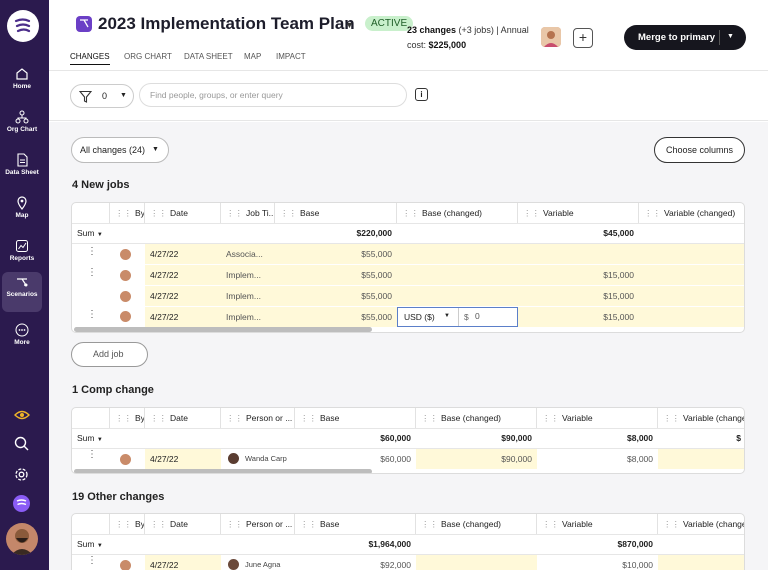 Image resolution: width=768 pixels, height=570 pixels. Describe the element at coordinates (685, 37) in the screenshot. I see `merge-to-primary-button: Merge to primary ▼` at that location.